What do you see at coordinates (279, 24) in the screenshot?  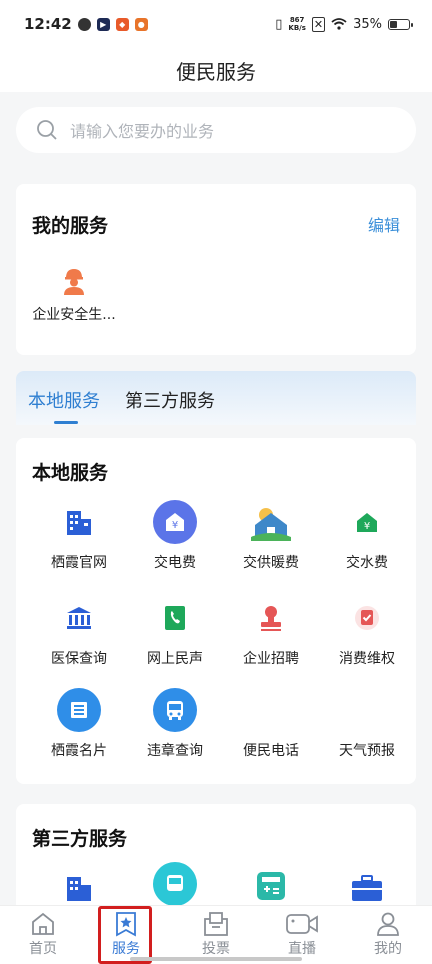 I see `vibrate-icon: ▯` at bounding box center [279, 24].